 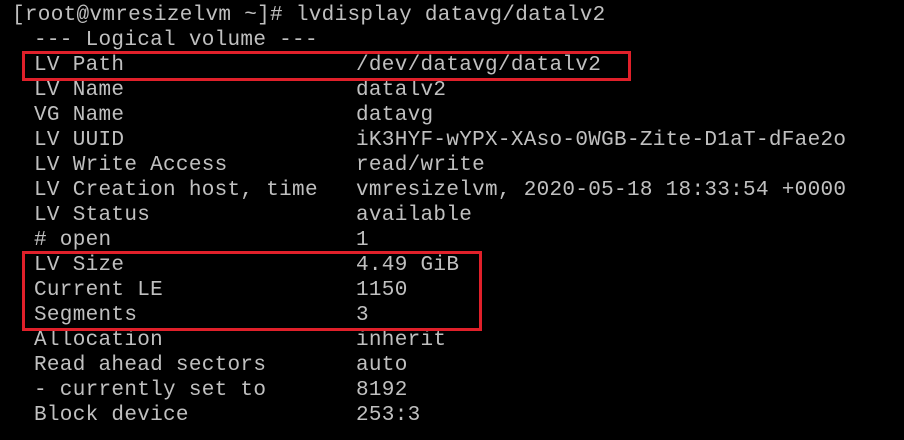 I want to click on property-value: iK3HYF-wYPX-XAso-0WGB-Zite-D1aT-dFae2o, so click(x=601, y=140).